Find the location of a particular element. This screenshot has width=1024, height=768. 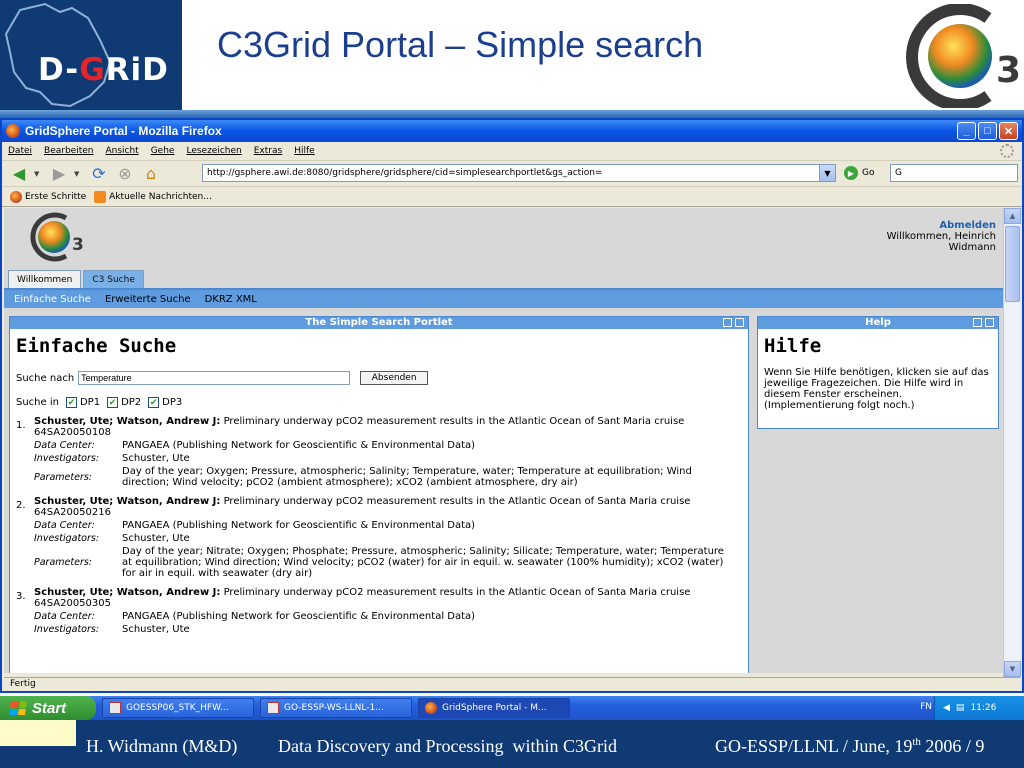

checkbox-dp2: ✔ is located at coordinates (113, 402).